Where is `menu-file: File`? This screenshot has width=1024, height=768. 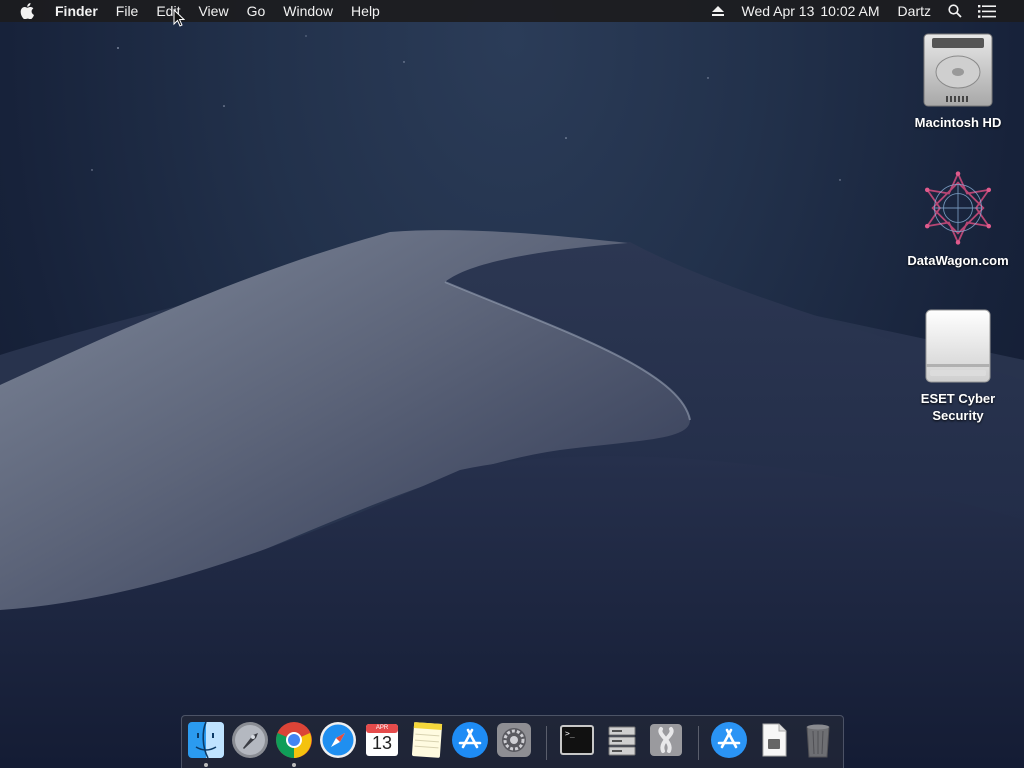 menu-file: File is located at coordinates (127, 11).